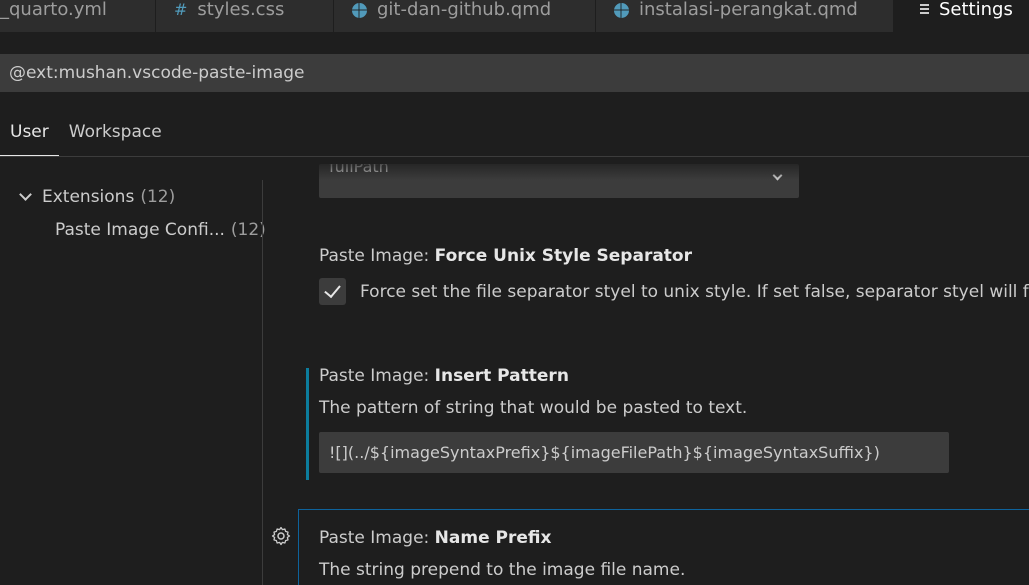 The height and width of the screenshot is (585, 1029). Describe the element at coordinates (307, 424) in the screenshot. I see `modified-indicator` at that location.